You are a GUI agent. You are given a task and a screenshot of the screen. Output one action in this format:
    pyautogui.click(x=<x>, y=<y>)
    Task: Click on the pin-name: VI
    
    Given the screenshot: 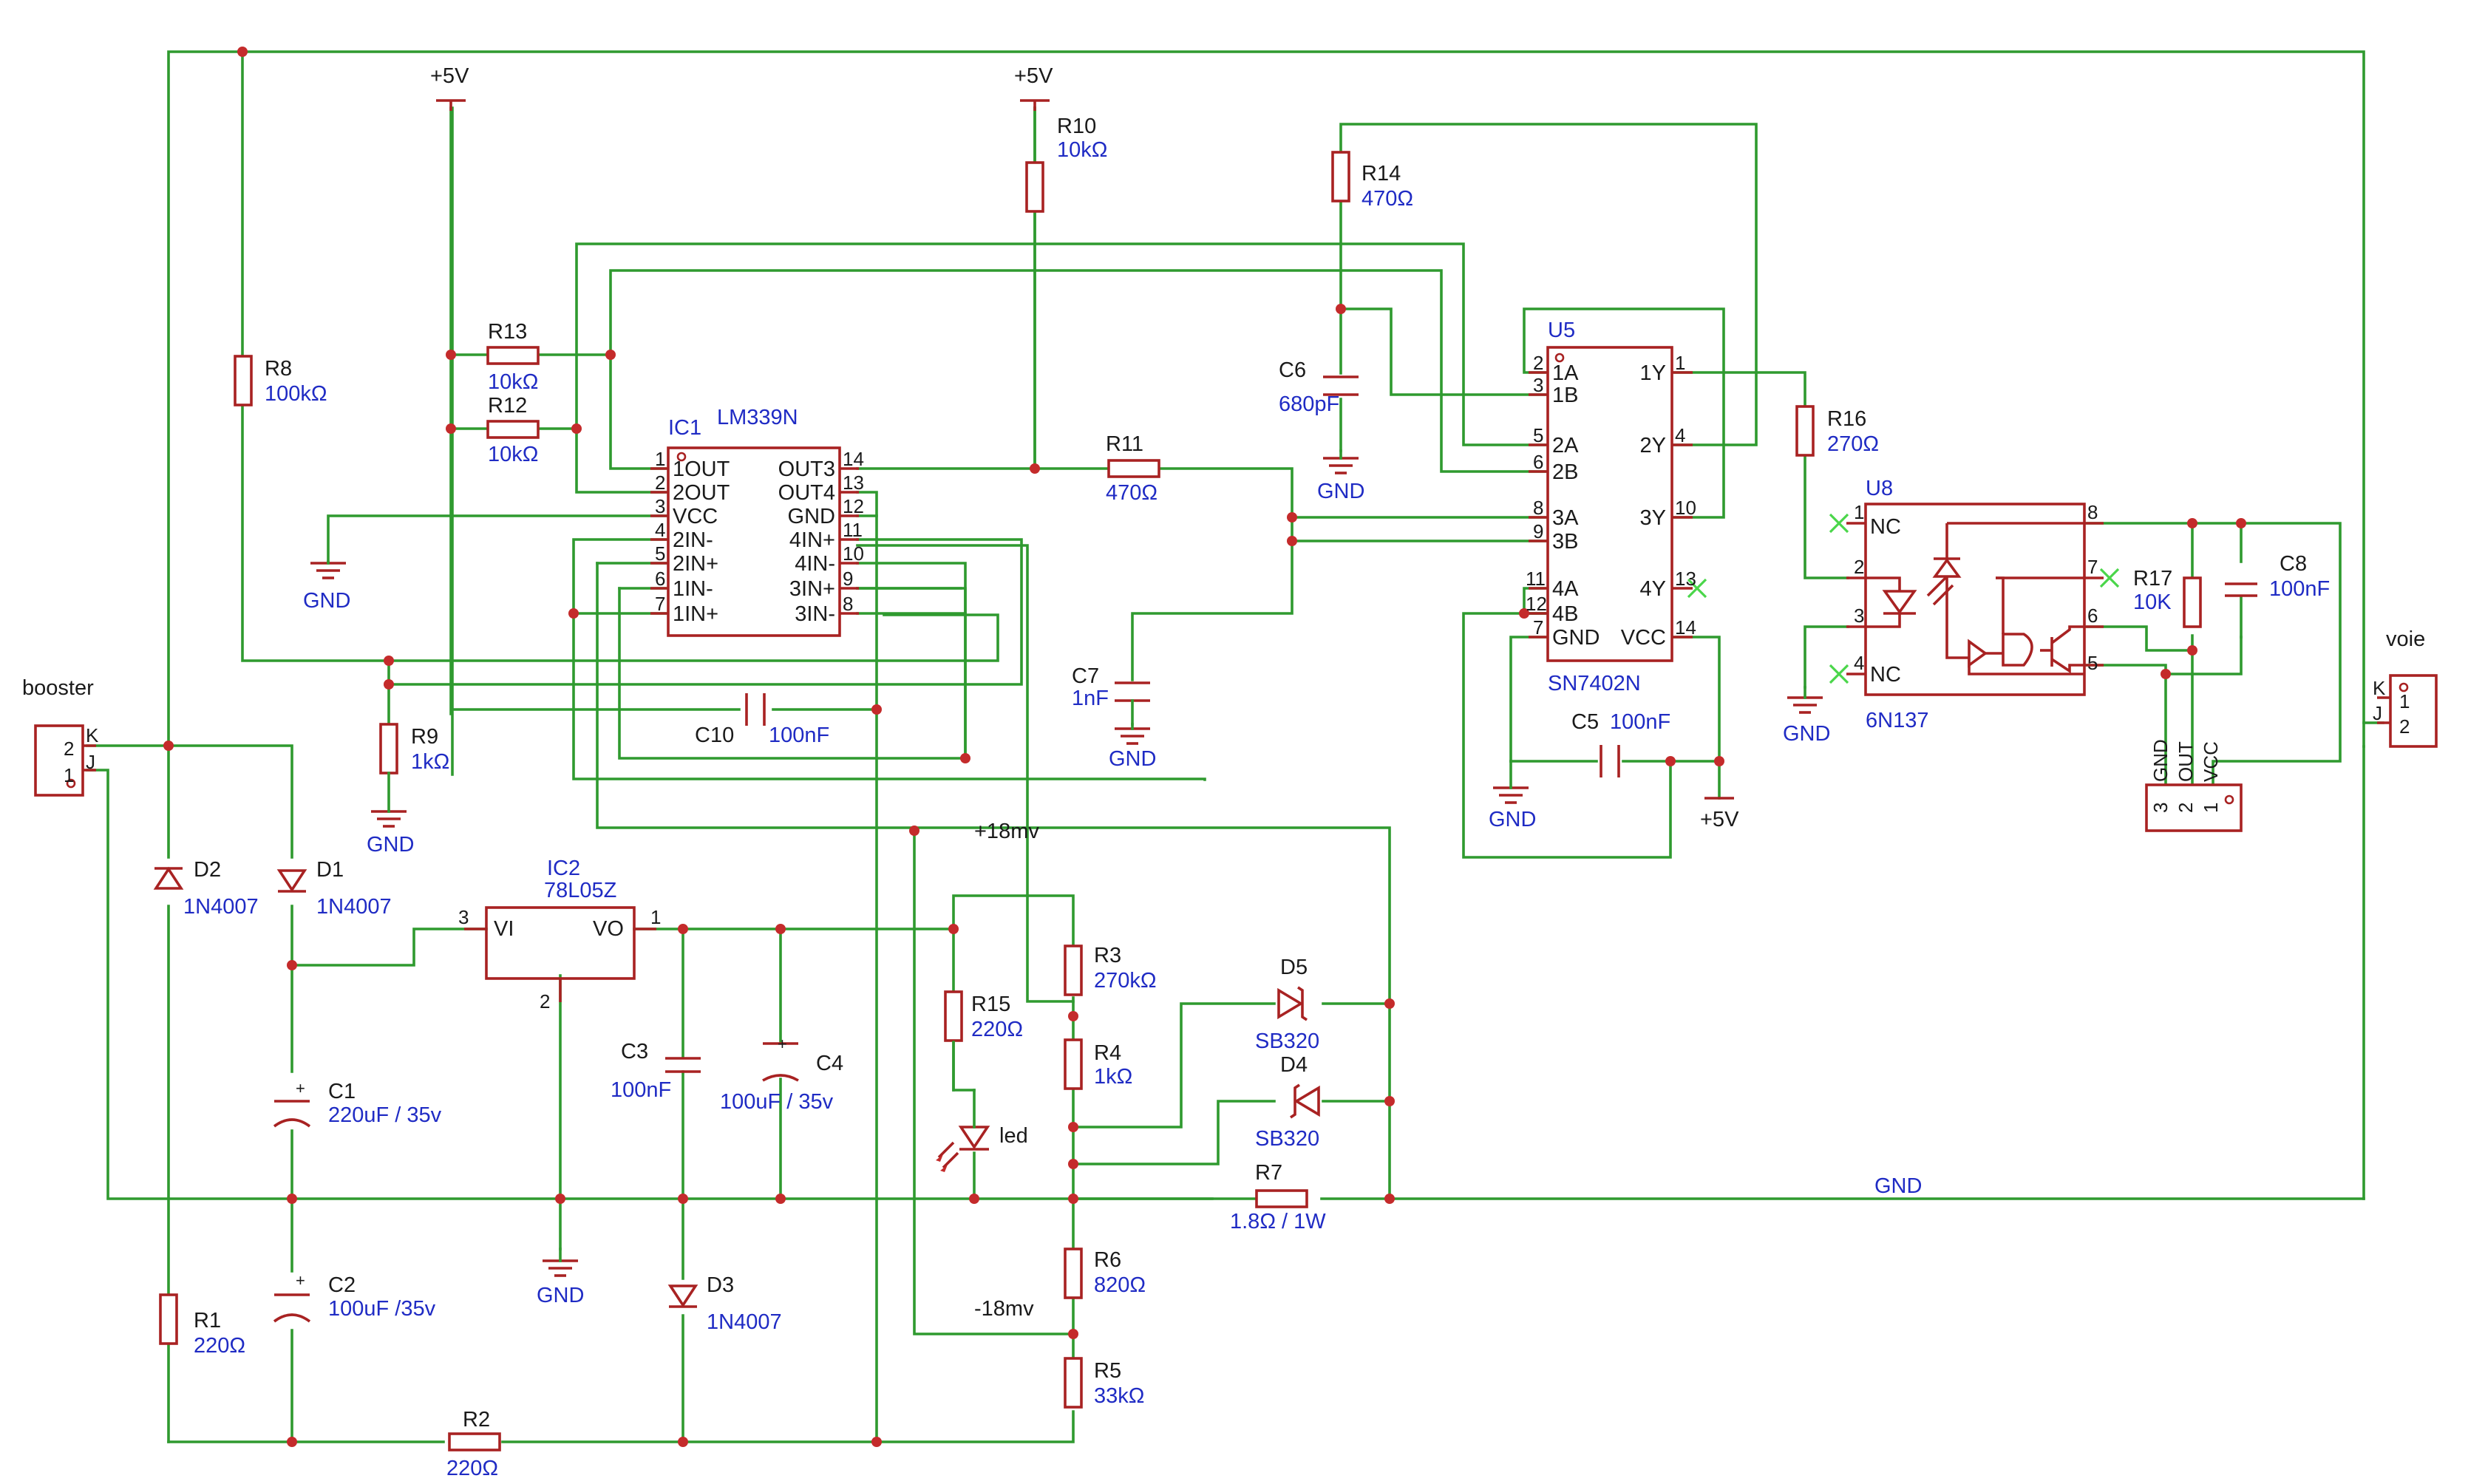 What is the action you would take?
    pyautogui.click(x=504, y=929)
    